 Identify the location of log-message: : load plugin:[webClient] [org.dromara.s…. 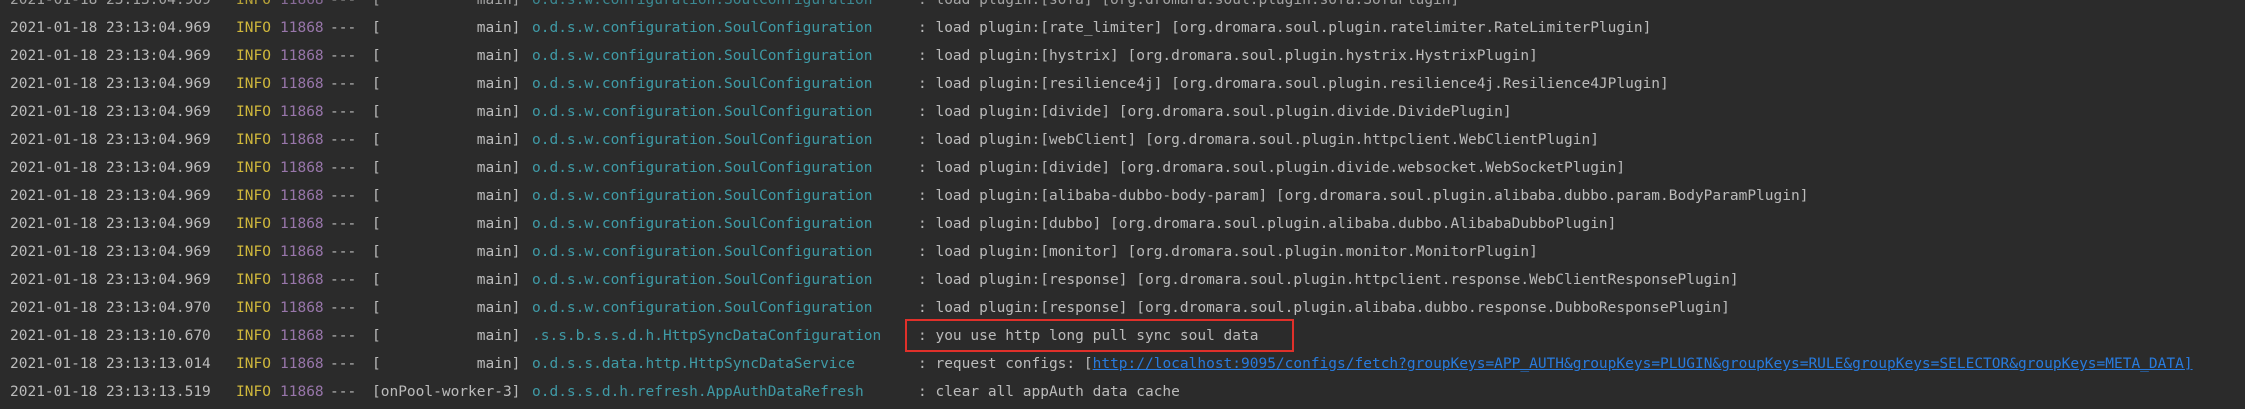
(1258, 140).